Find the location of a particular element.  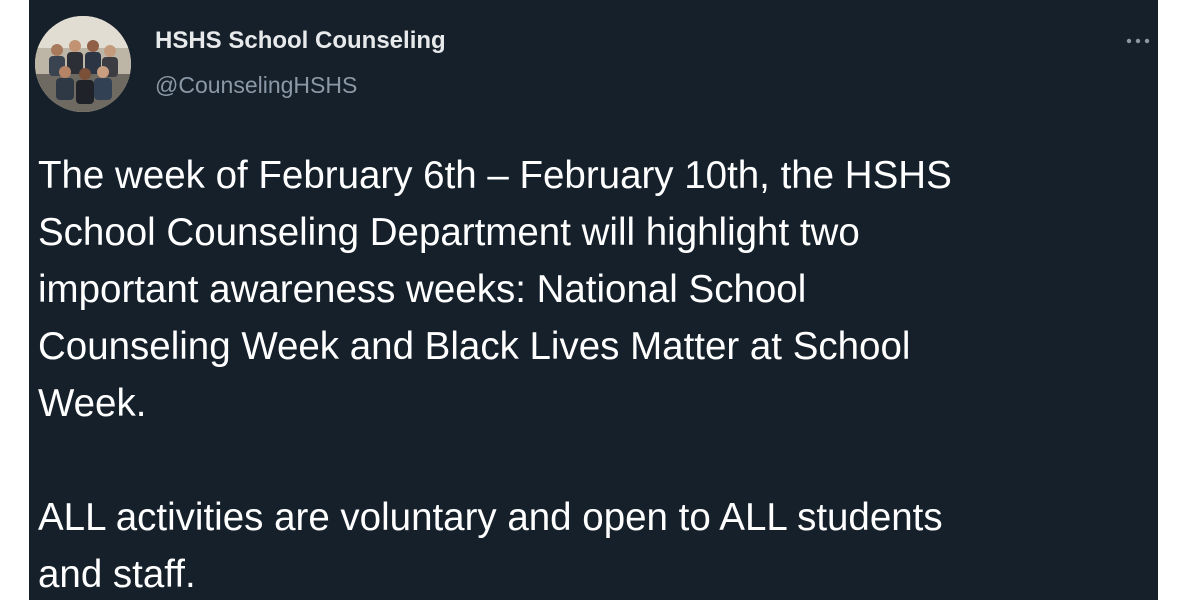

display-name: HSHS School Counseling is located at coordinates (300, 41).